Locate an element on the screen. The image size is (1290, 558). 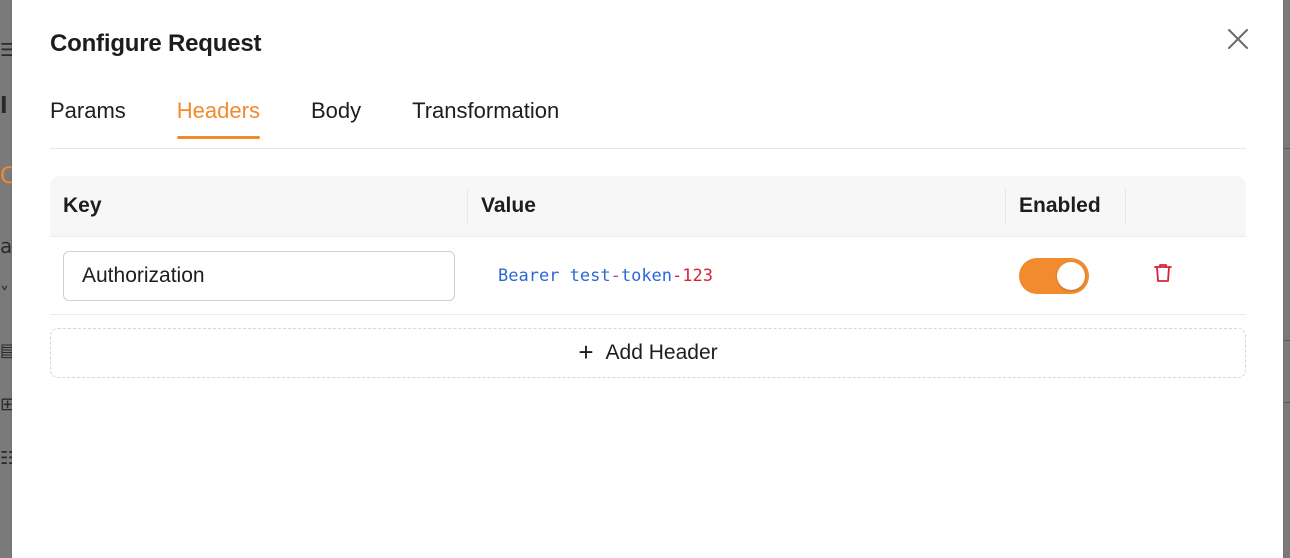
bg-list-icon: ☷ is located at coordinates (6, 458).